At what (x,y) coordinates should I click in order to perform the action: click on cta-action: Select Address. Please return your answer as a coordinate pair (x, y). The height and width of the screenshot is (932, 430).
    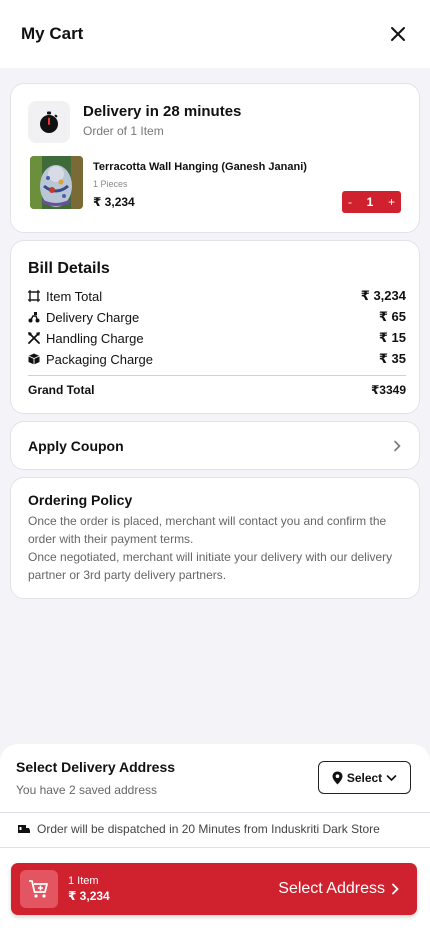
    Looking at the image, I should click on (343, 889).